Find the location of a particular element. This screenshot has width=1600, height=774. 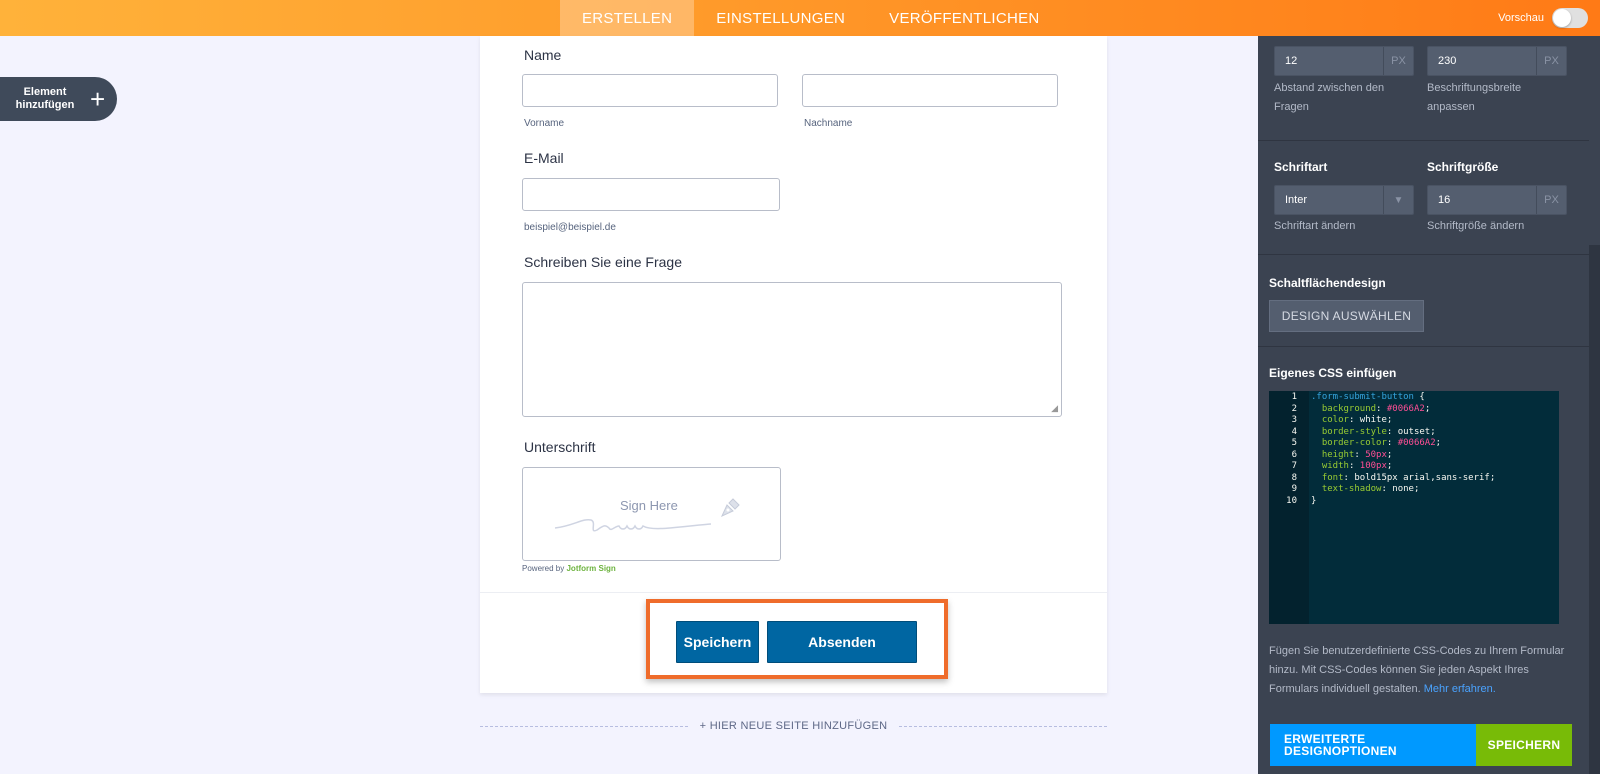

last-name-input is located at coordinates (930, 90).